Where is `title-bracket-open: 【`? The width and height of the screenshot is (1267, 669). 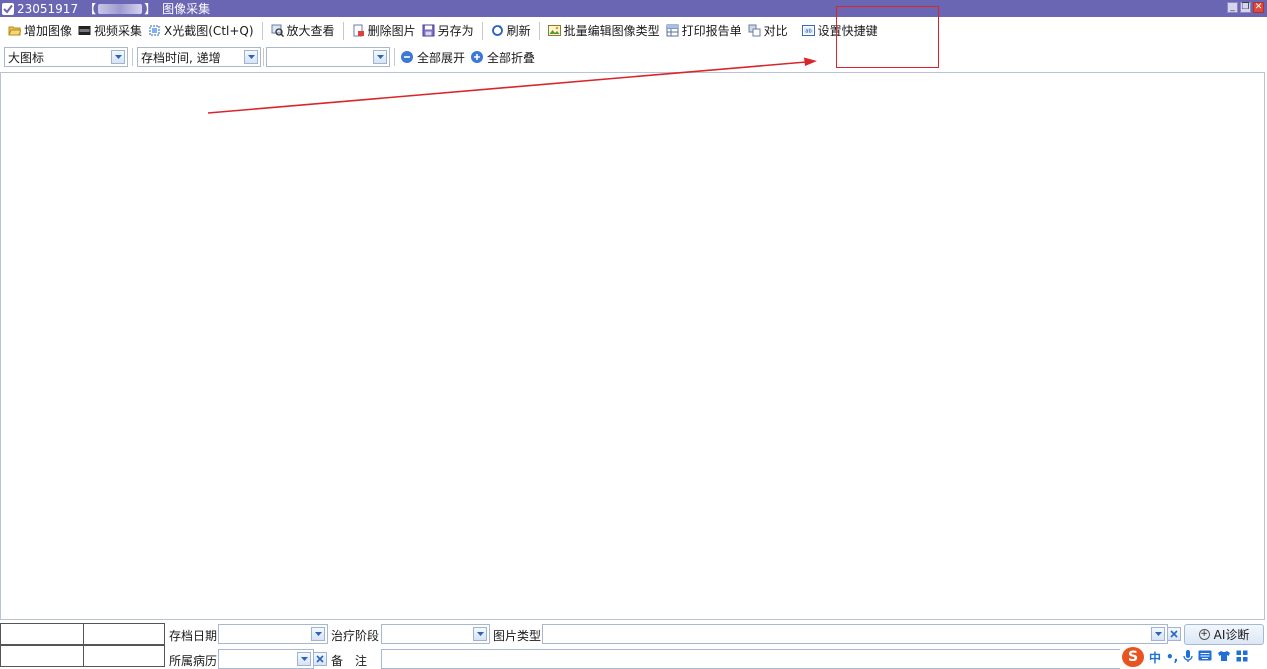
title-bracket-open: 【 is located at coordinates (90, 9).